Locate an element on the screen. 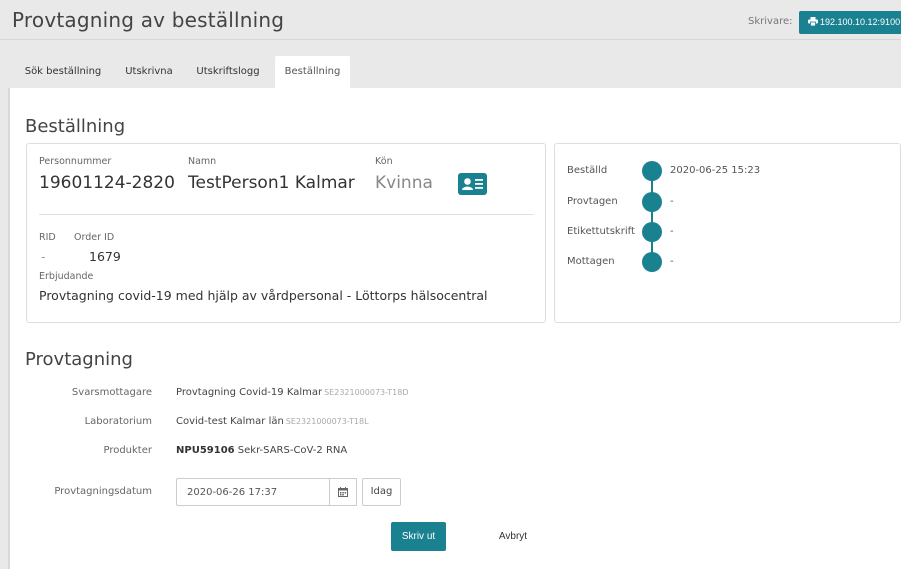  personnummer-label: Personnummer is located at coordinates (75, 161).